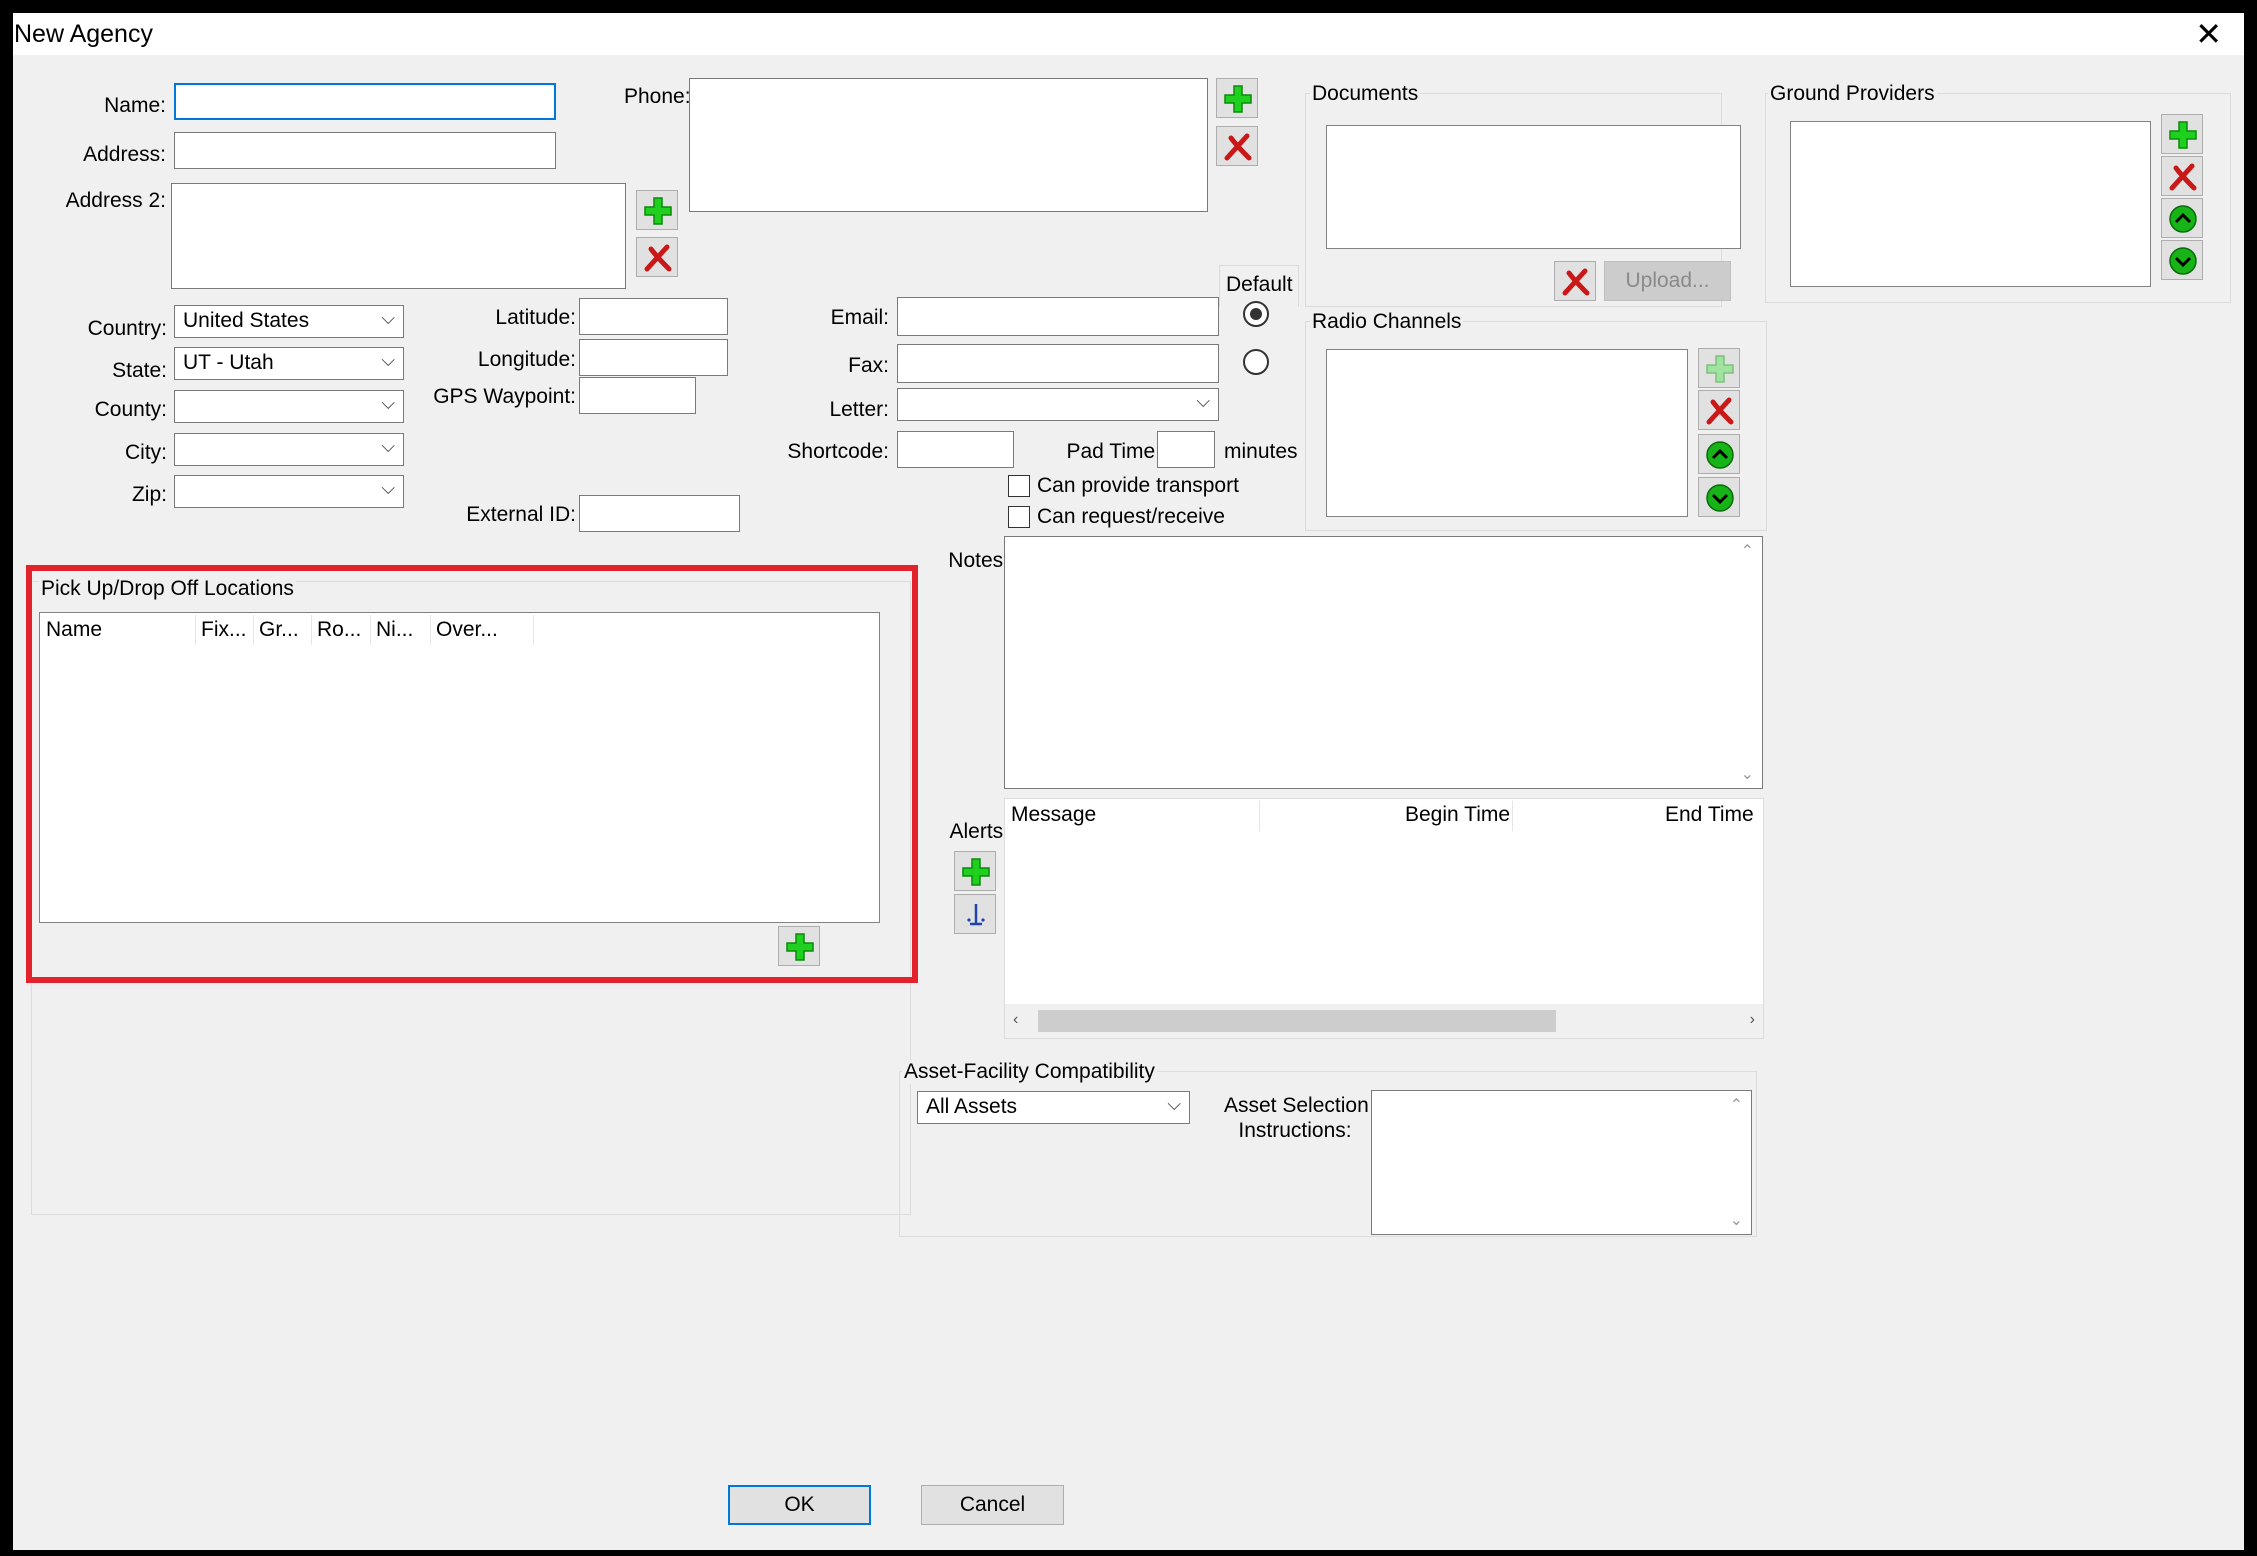  Describe the element at coordinates (1256, 362) in the screenshot. I see `default-fax-radio` at that location.